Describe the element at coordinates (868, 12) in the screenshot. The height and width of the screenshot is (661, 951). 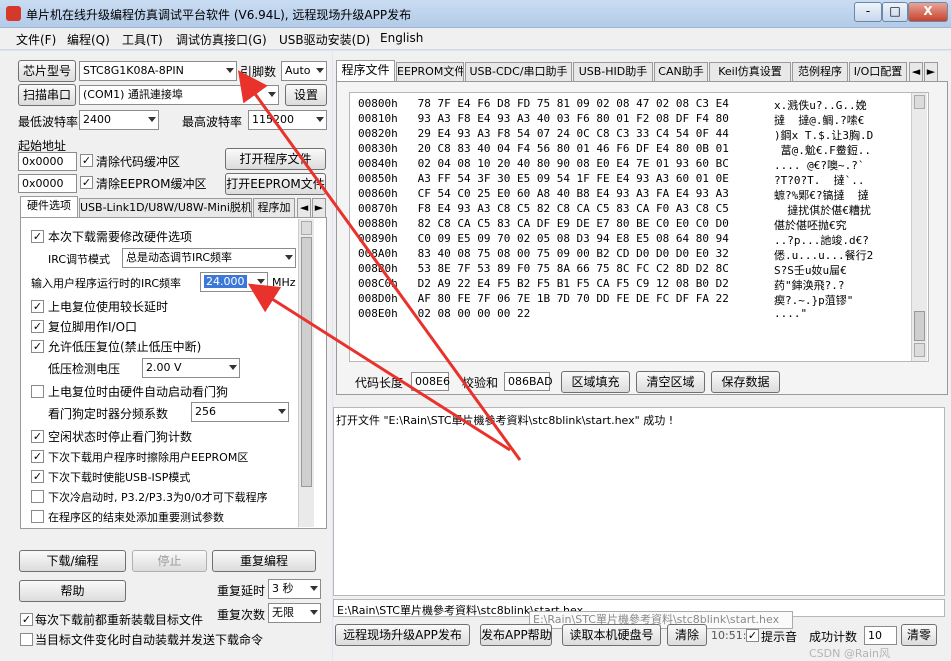
I see `minimize-button: -` at that location.